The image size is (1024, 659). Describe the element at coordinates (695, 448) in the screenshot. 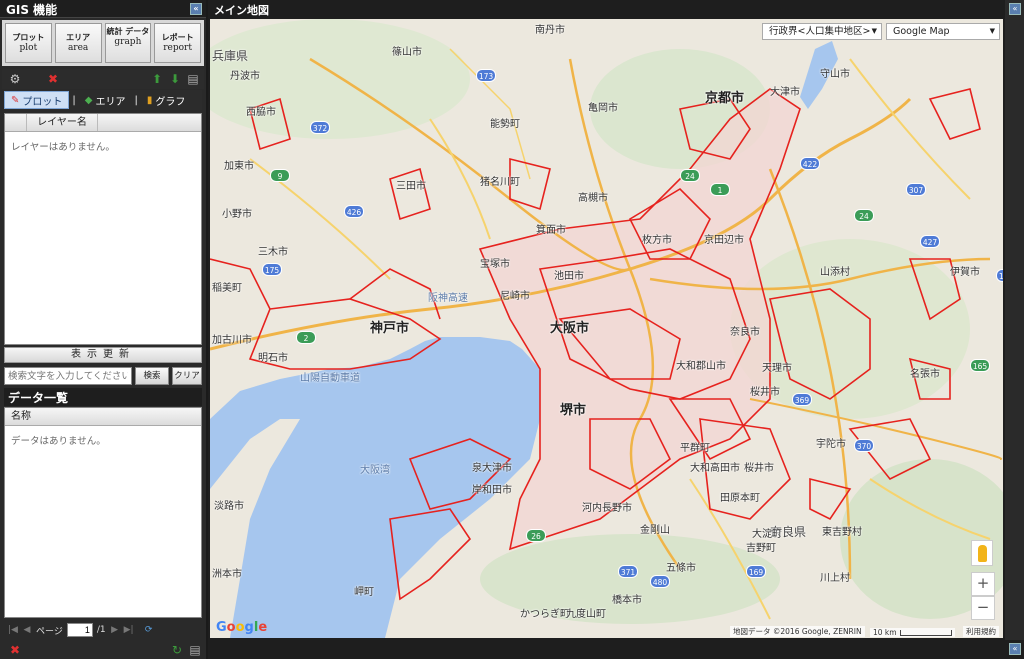

I see `map-label: 平群町` at that location.